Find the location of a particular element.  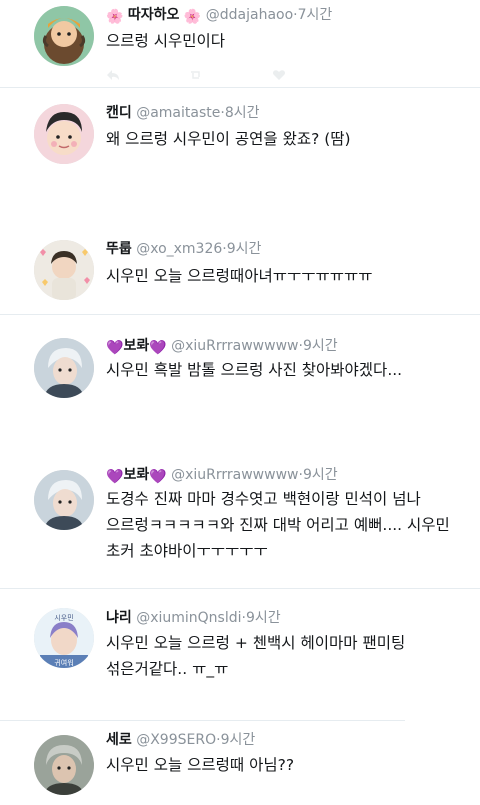

tweet-header: 🌸 따자하오 🌸 @ddajahaoo·7시간 is located at coordinates (219, 16).